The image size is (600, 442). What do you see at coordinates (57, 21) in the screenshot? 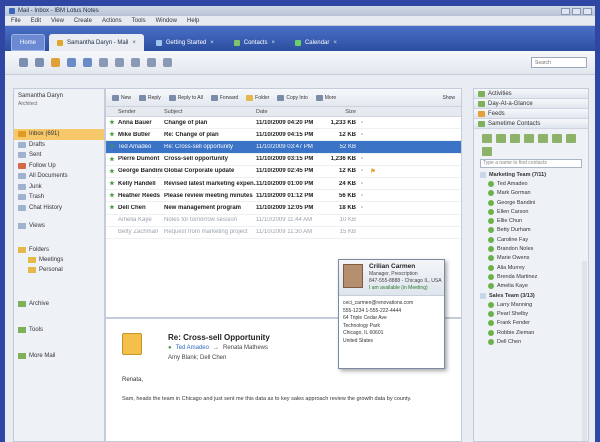
I see `menu-view: View` at bounding box center [57, 21].